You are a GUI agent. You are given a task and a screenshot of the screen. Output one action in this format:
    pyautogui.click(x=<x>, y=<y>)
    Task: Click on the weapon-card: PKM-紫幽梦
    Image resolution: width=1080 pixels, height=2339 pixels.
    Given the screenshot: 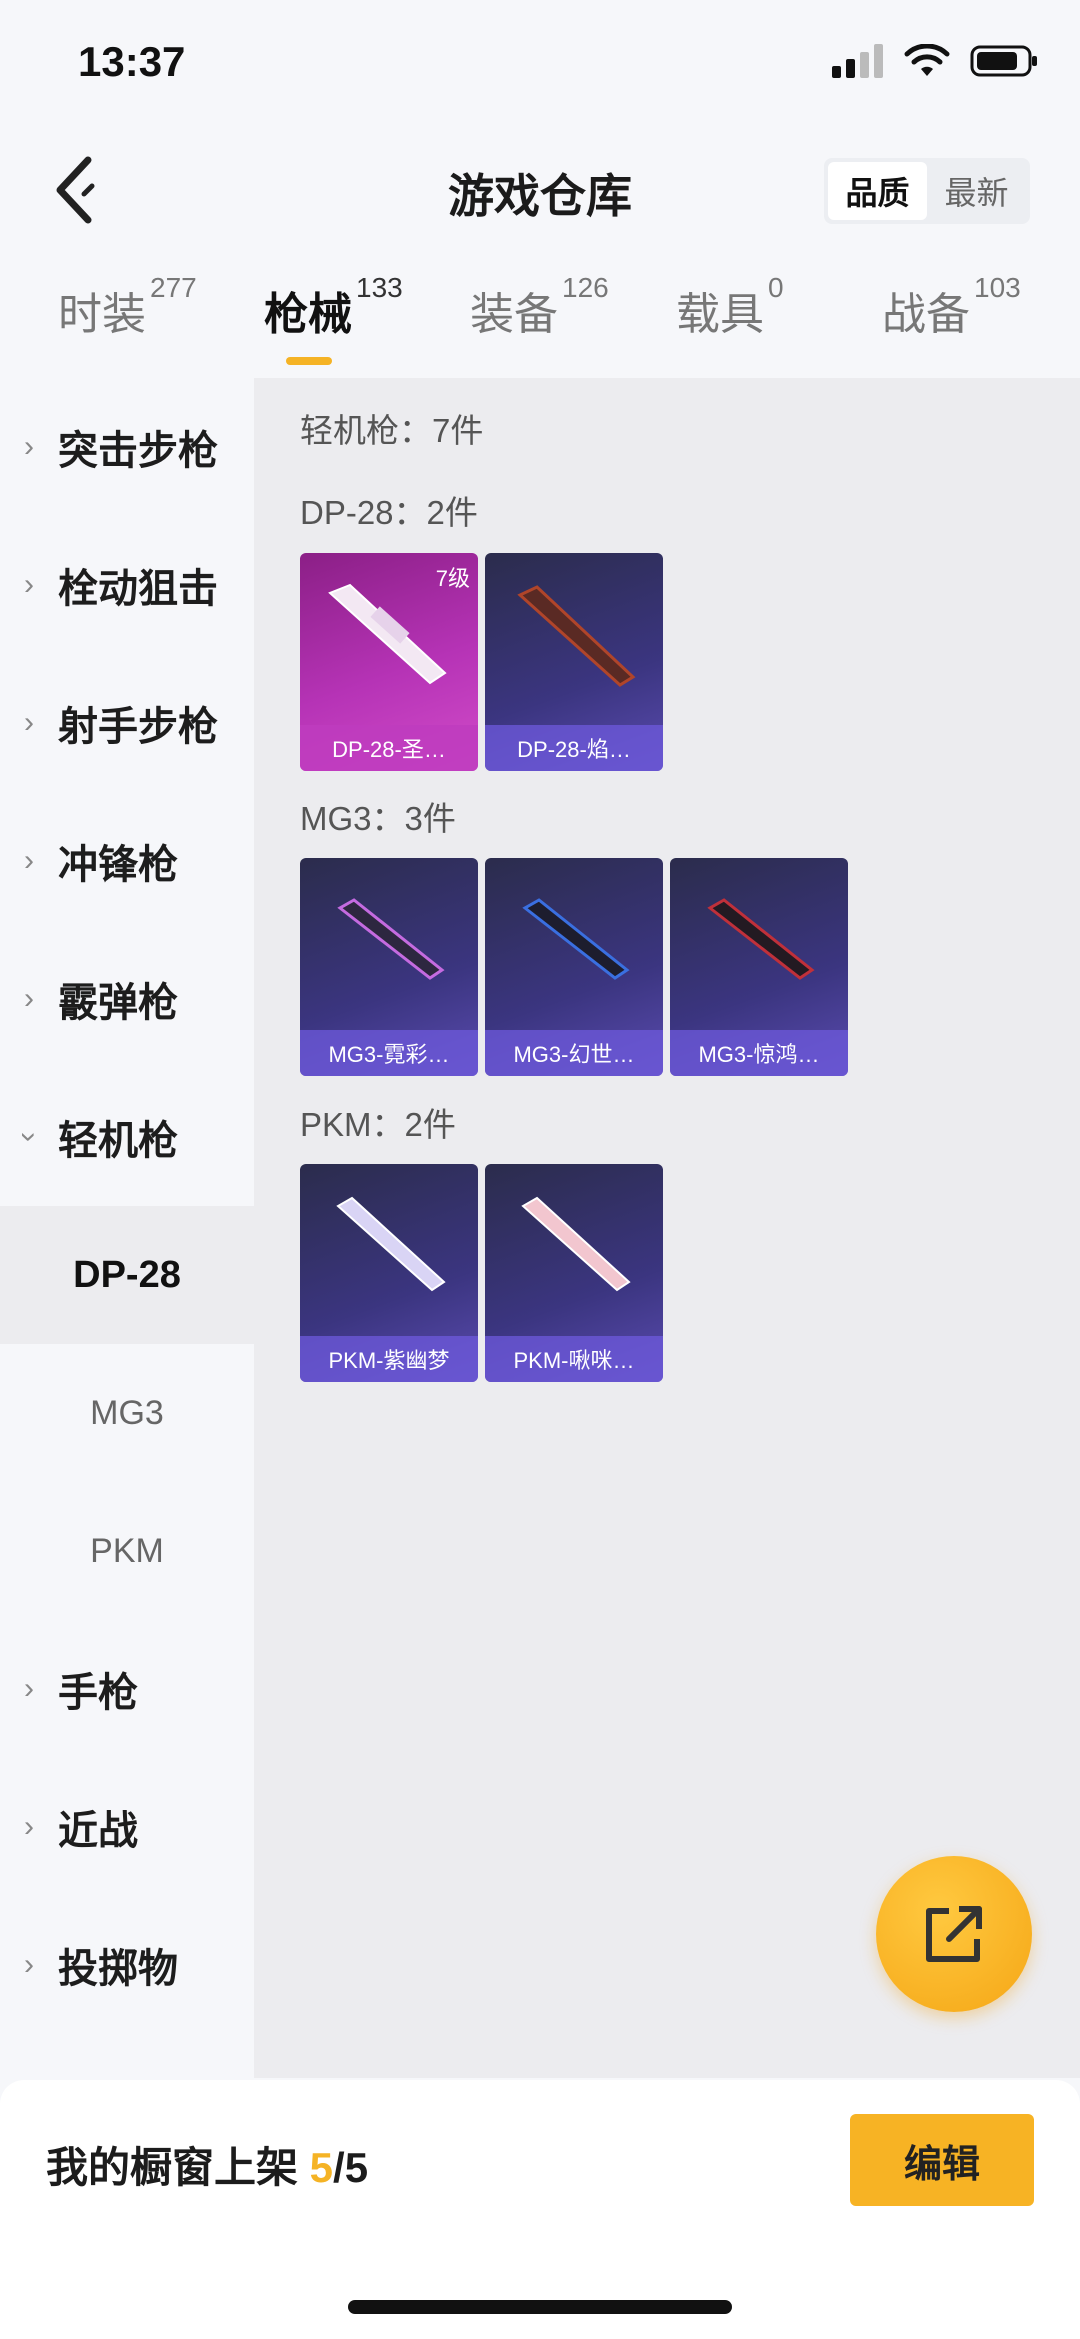 What is the action you would take?
    pyautogui.click(x=389, y=1273)
    